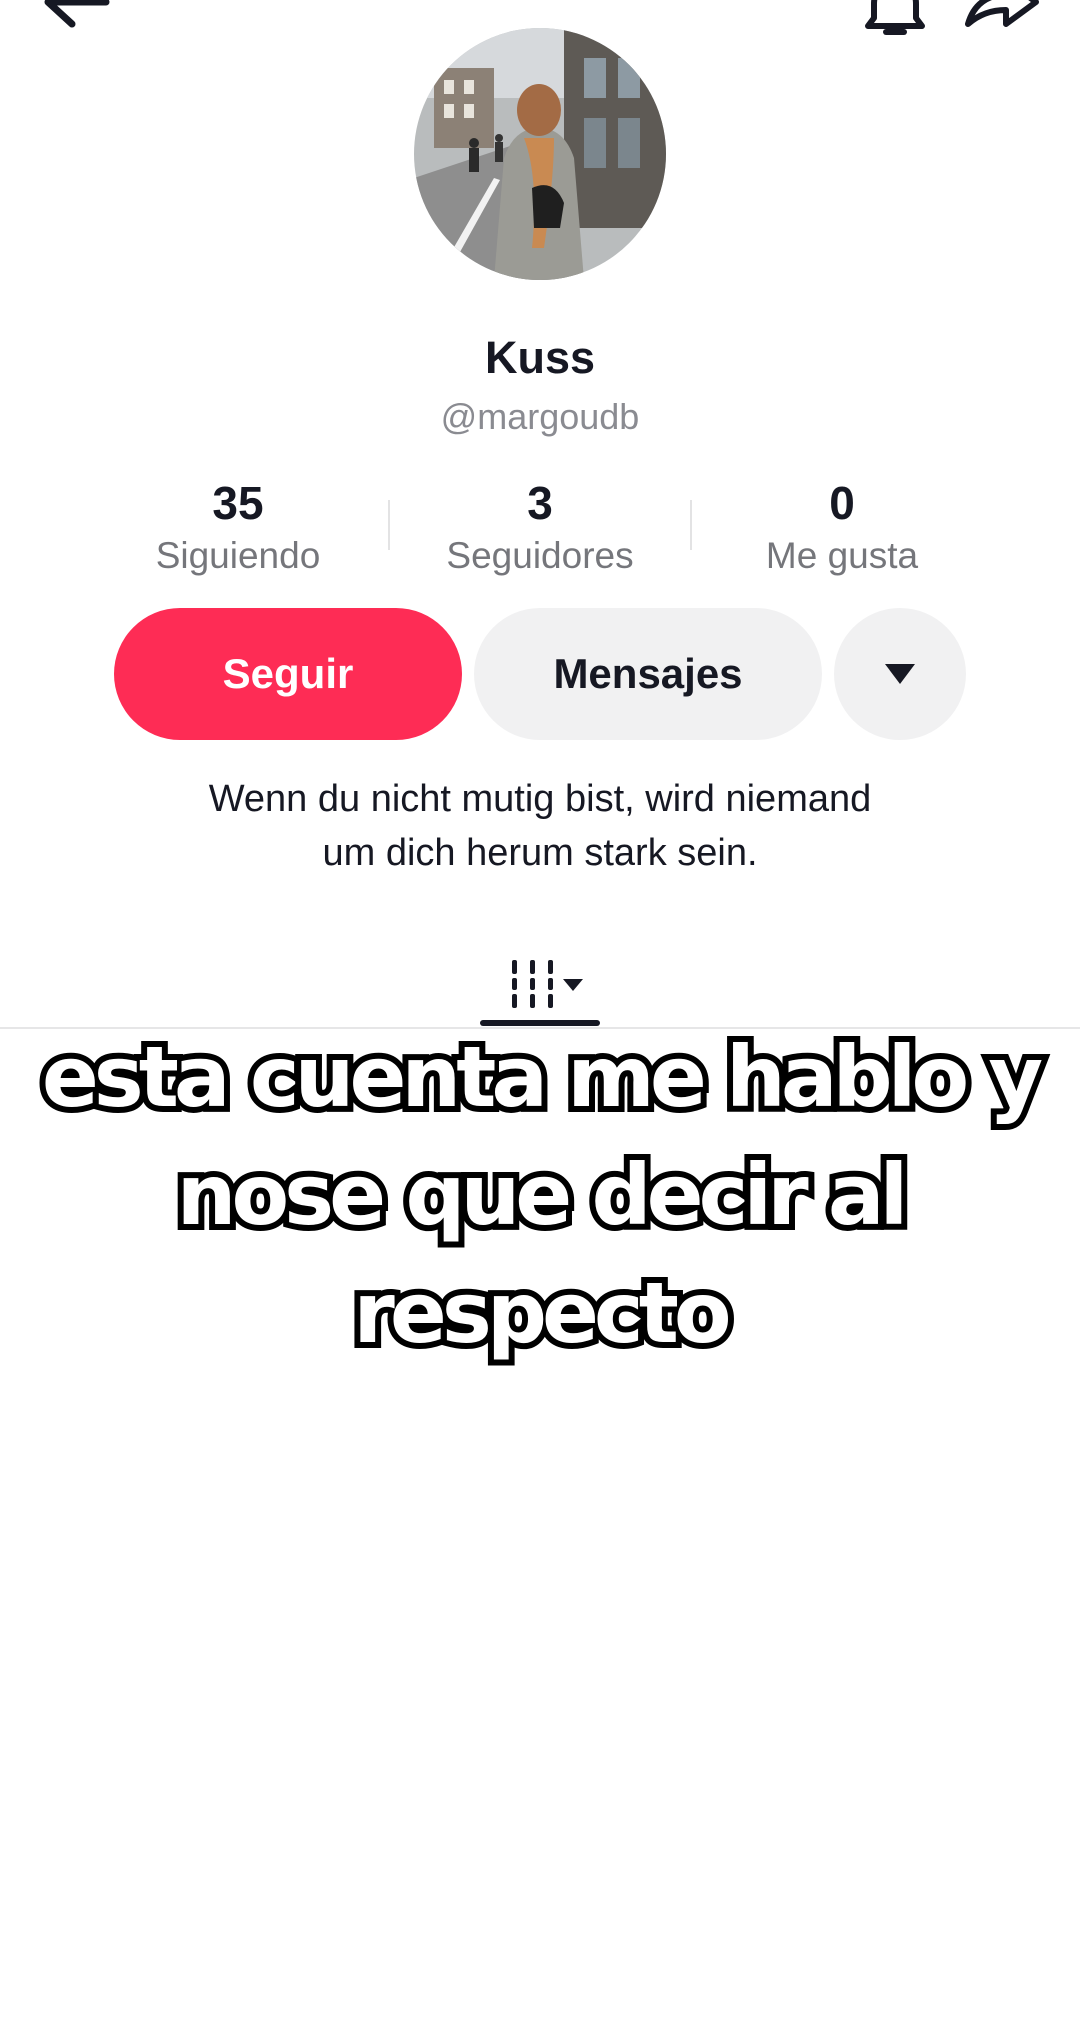 This screenshot has height=2040, width=1080. I want to click on bio-line: um dich herum stark sein., so click(540, 853).